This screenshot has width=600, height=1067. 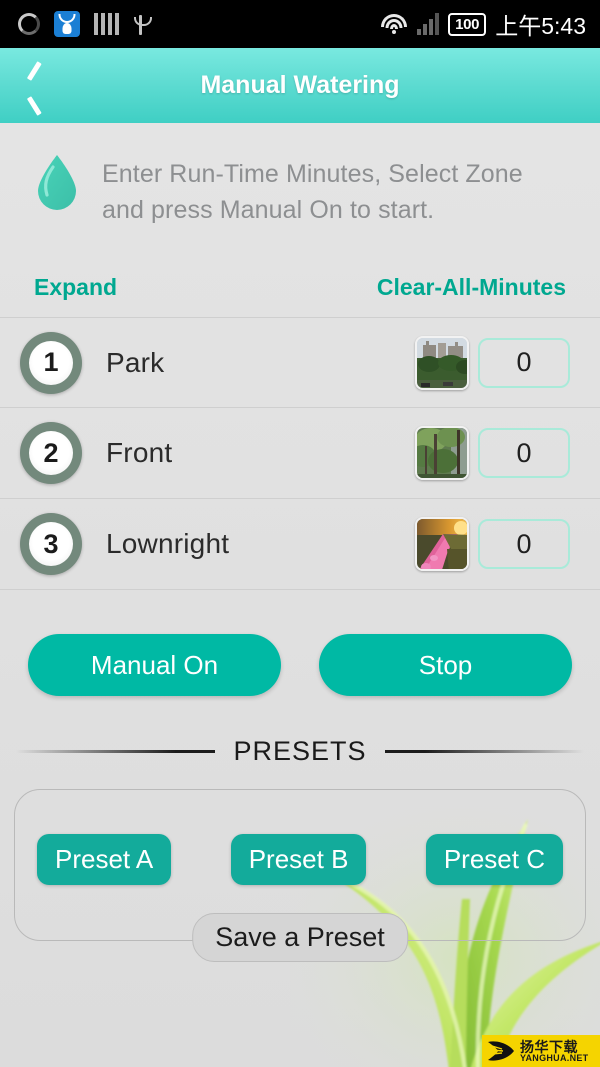 I want to click on zone-number-badge: 1, so click(x=51, y=362).